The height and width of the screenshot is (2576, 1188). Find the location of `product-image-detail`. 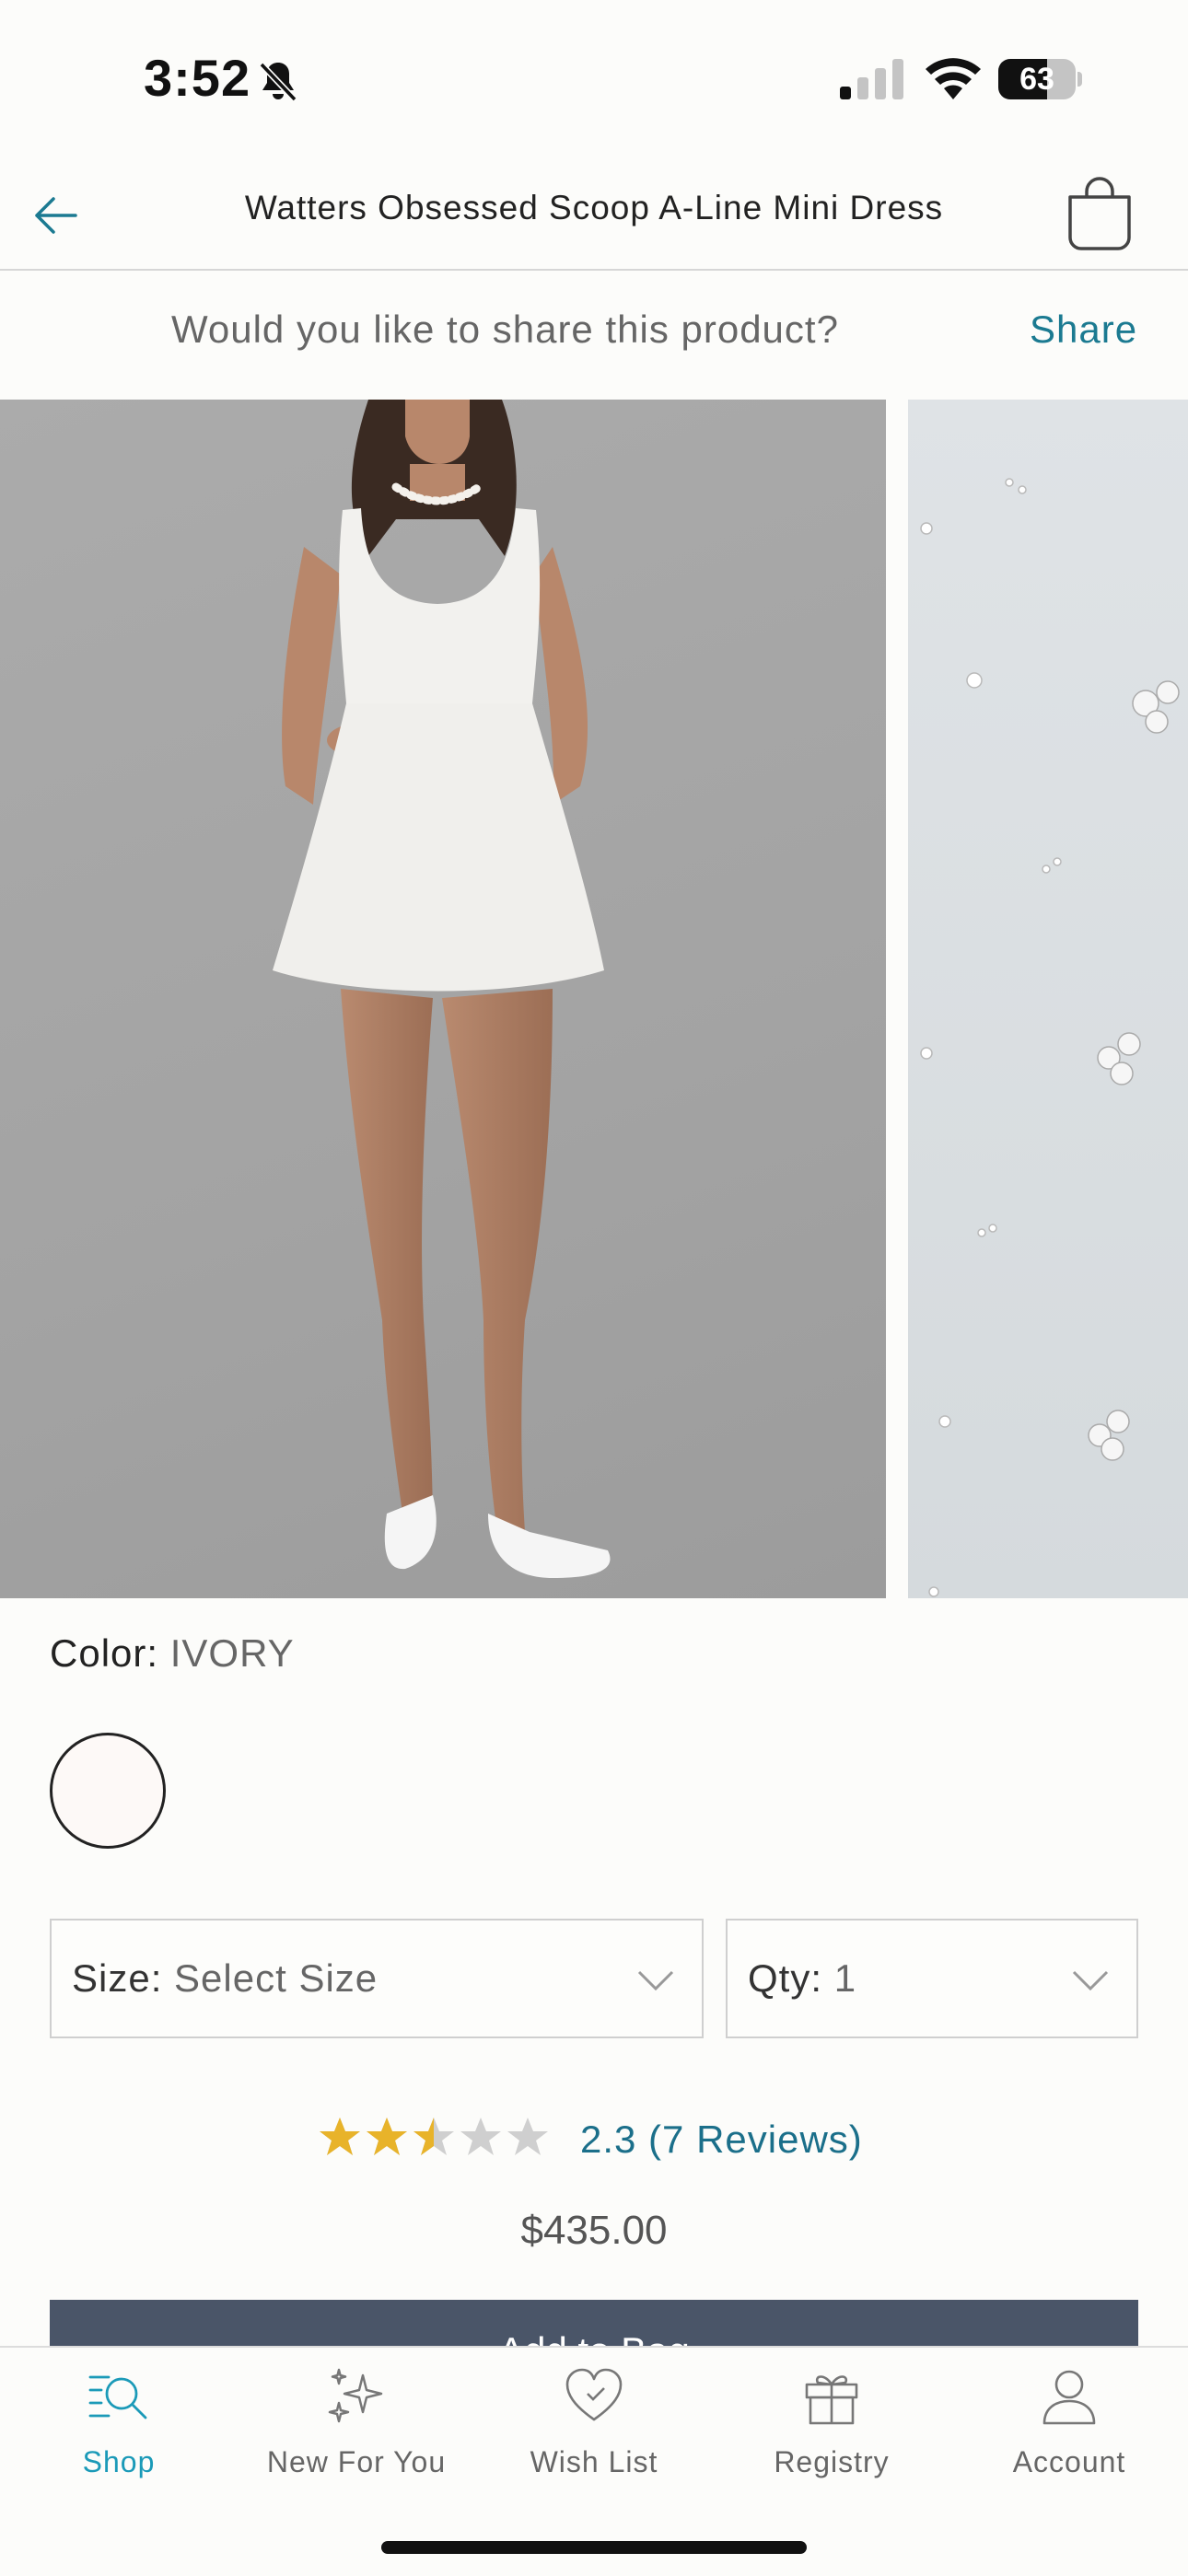

product-image-detail is located at coordinates (1048, 999).